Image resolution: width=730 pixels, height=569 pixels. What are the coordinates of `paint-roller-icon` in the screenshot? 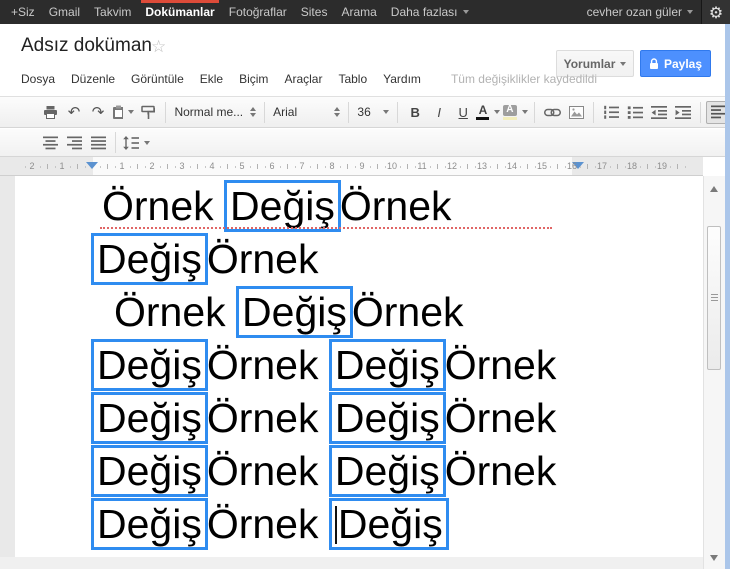 It's located at (148, 112).